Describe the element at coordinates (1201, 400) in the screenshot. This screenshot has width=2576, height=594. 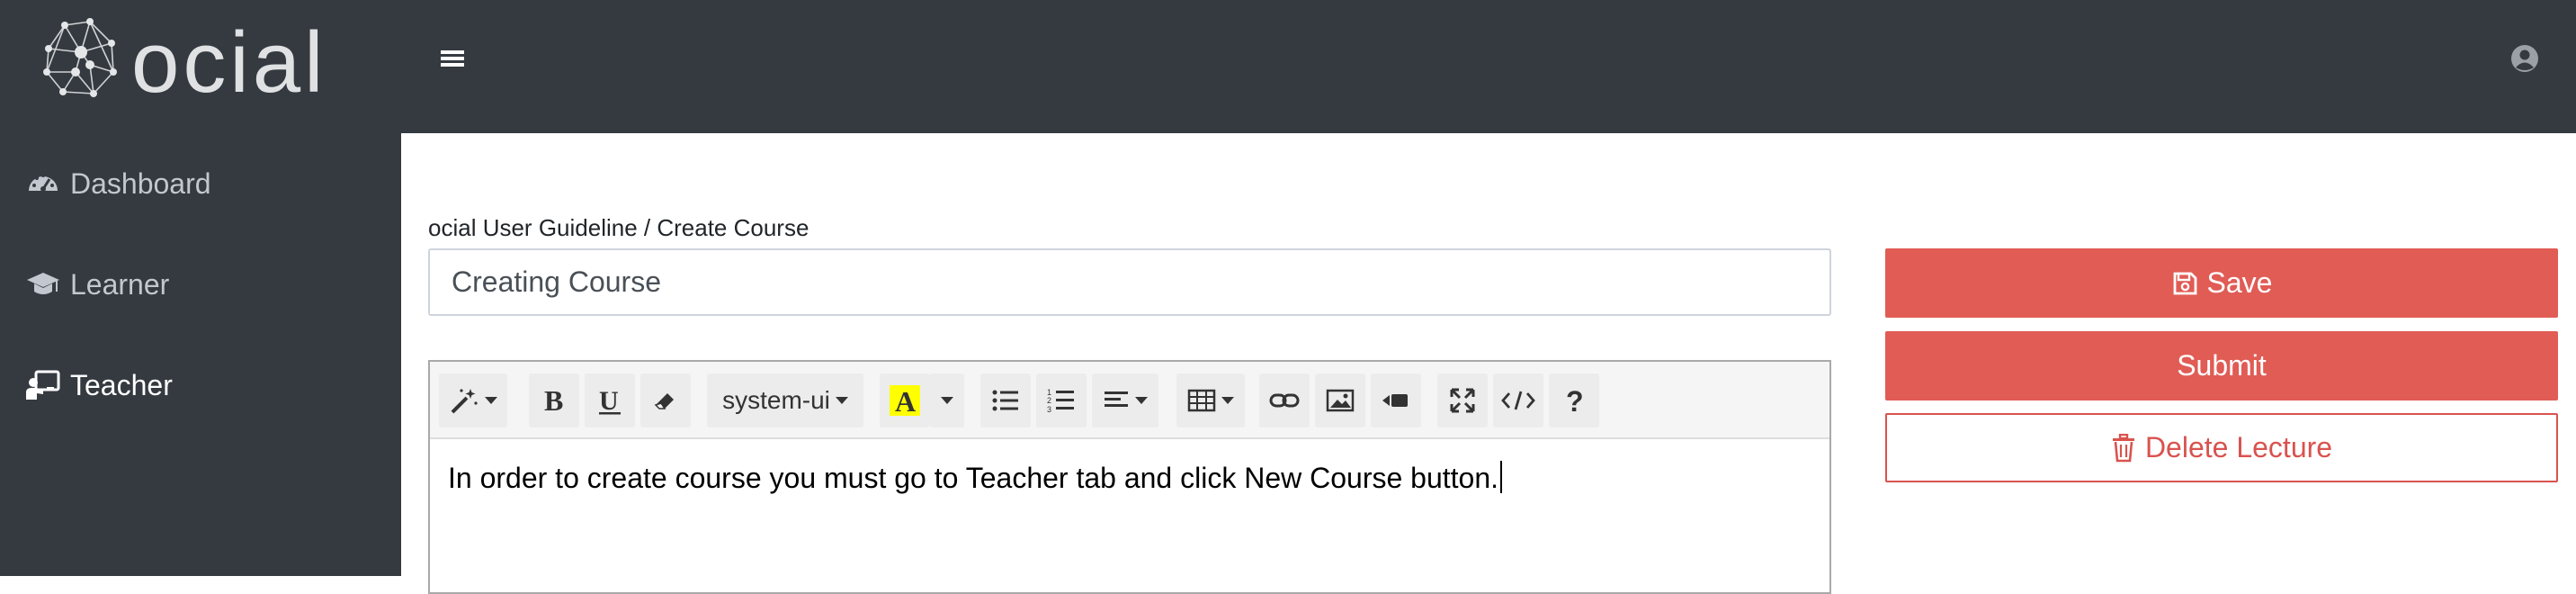
I see `table-icon` at that location.